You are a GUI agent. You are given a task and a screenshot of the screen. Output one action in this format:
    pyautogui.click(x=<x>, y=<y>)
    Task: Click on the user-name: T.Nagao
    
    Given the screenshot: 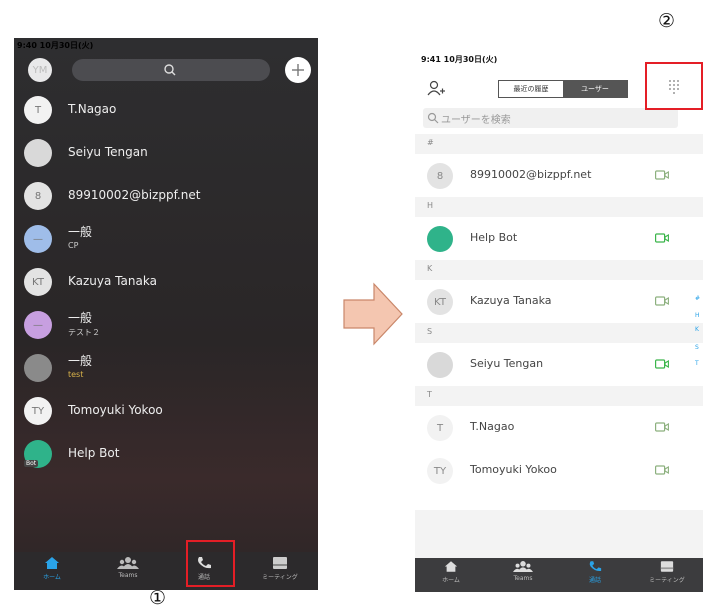 What is the action you would take?
    pyautogui.click(x=492, y=426)
    